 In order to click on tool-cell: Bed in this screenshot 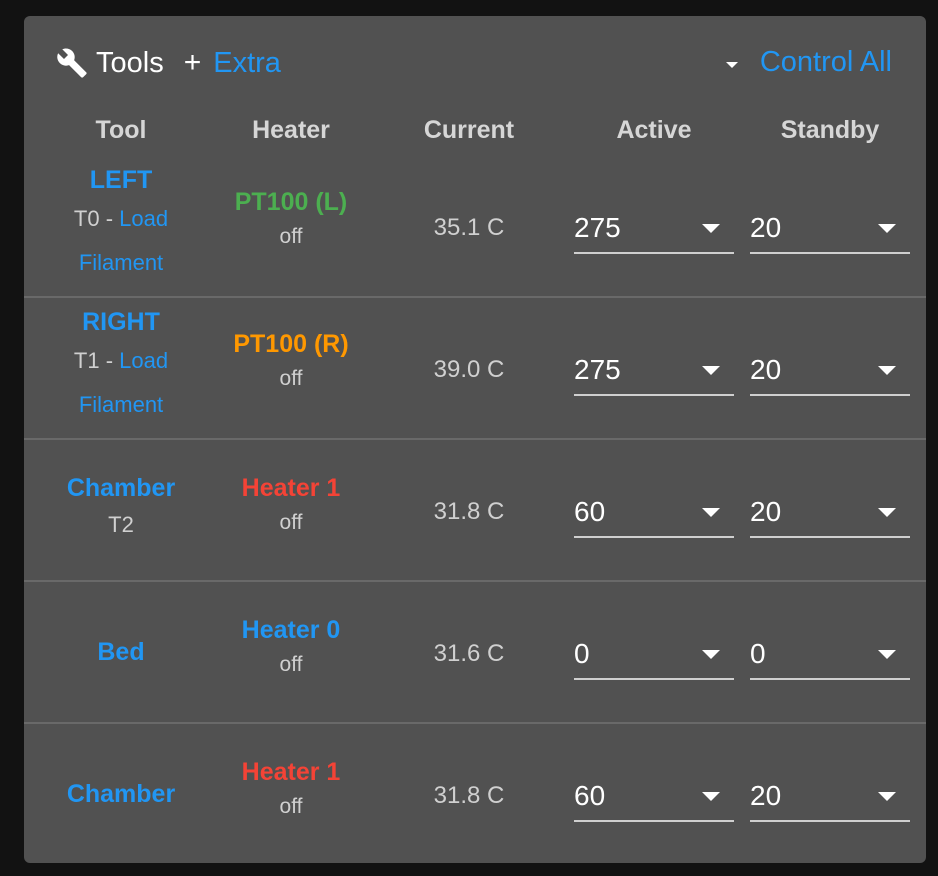, I will do `click(121, 652)`.